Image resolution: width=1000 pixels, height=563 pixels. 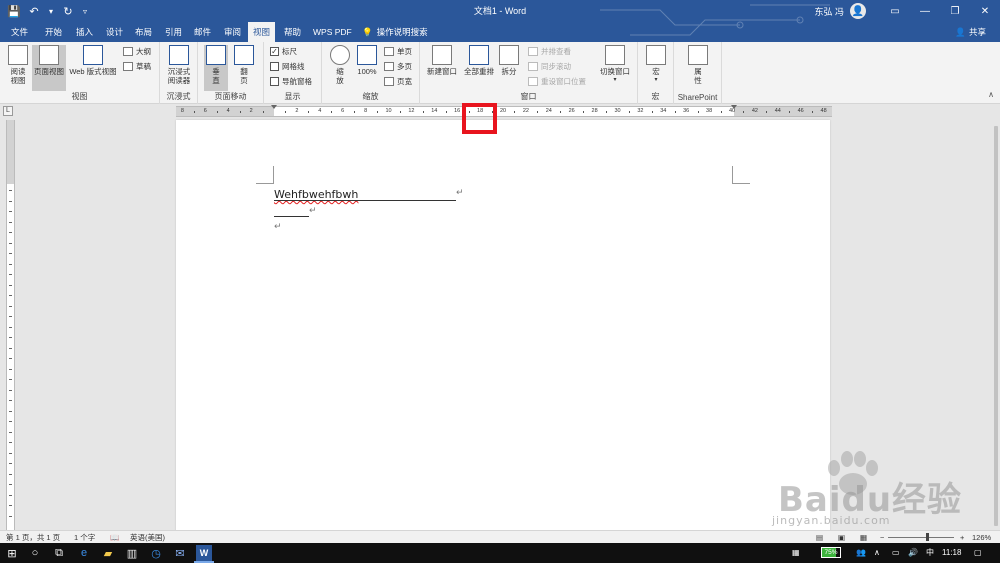 I want to click on tab-help: 帮助, so click(x=292, y=32).